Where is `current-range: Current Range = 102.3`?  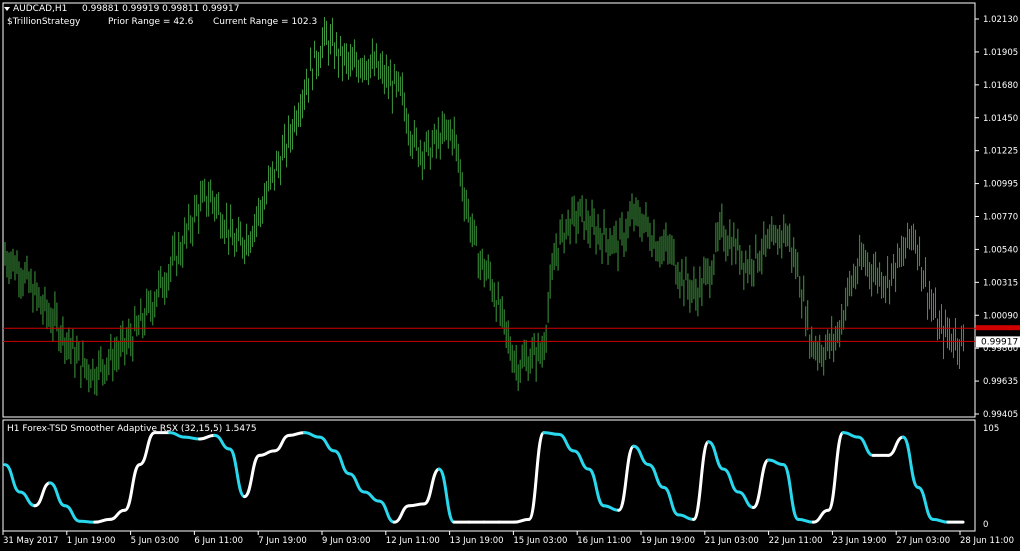
current-range: Current Range = 102.3 is located at coordinates (265, 22).